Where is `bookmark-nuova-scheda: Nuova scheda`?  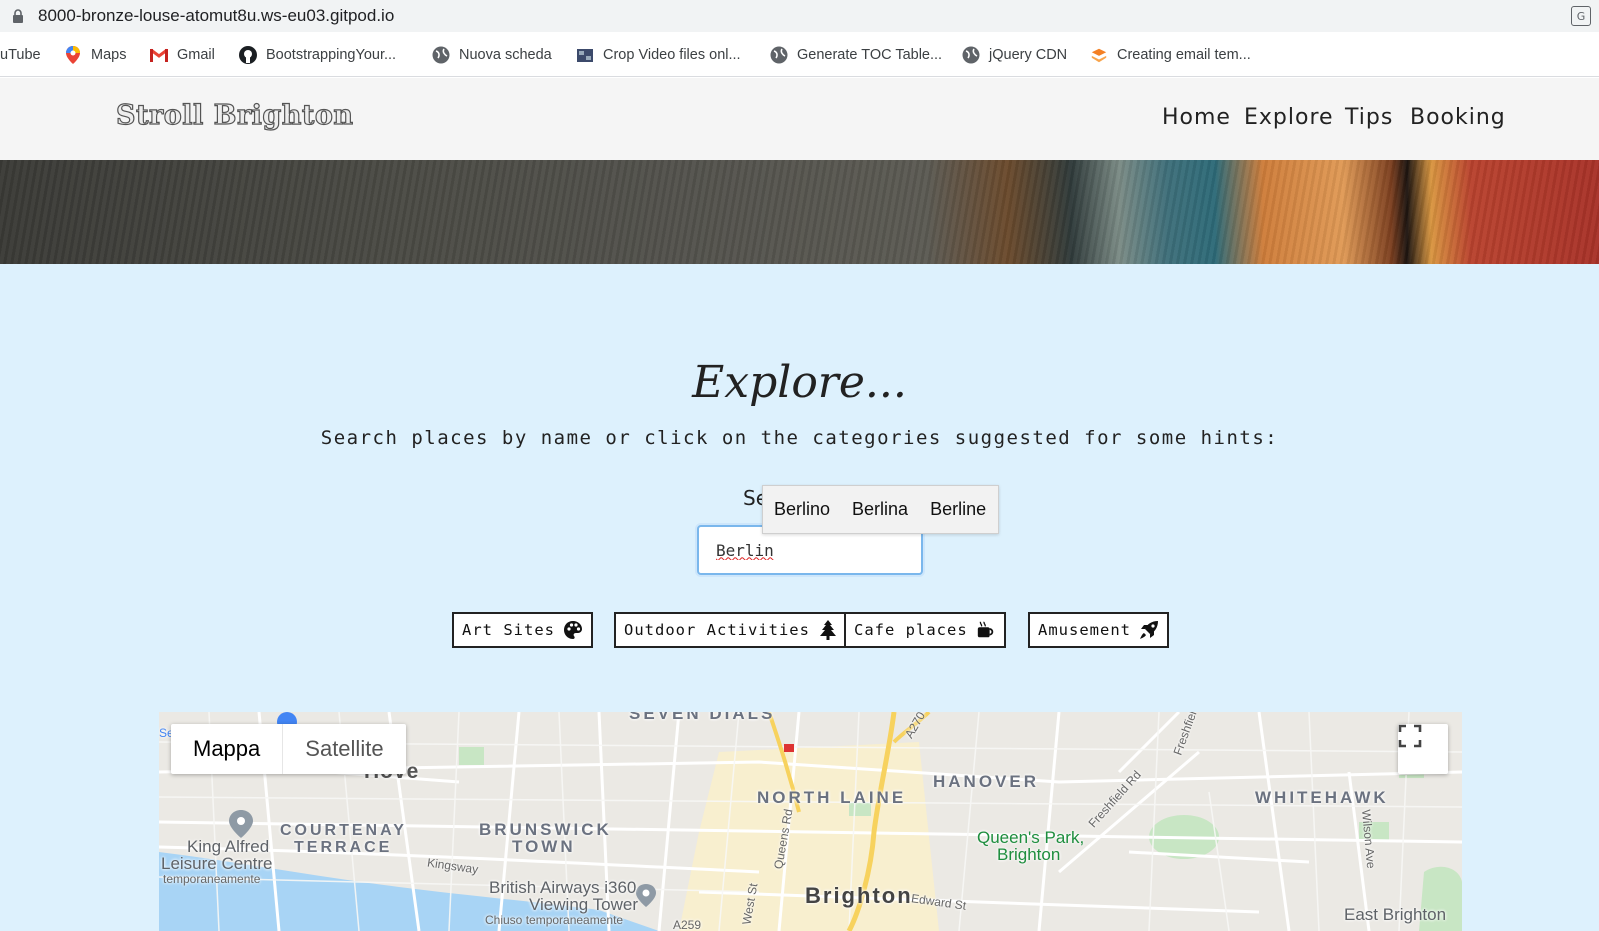
bookmark-nuova-scheda: Nuova scheda is located at coordinates (492, 55).